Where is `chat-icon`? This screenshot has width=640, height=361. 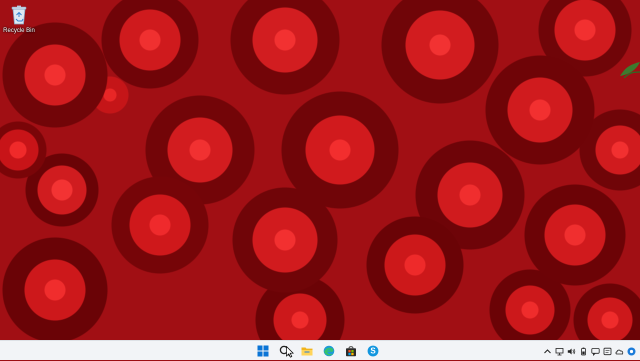
chat-icon is located at coordinates (595, 351).